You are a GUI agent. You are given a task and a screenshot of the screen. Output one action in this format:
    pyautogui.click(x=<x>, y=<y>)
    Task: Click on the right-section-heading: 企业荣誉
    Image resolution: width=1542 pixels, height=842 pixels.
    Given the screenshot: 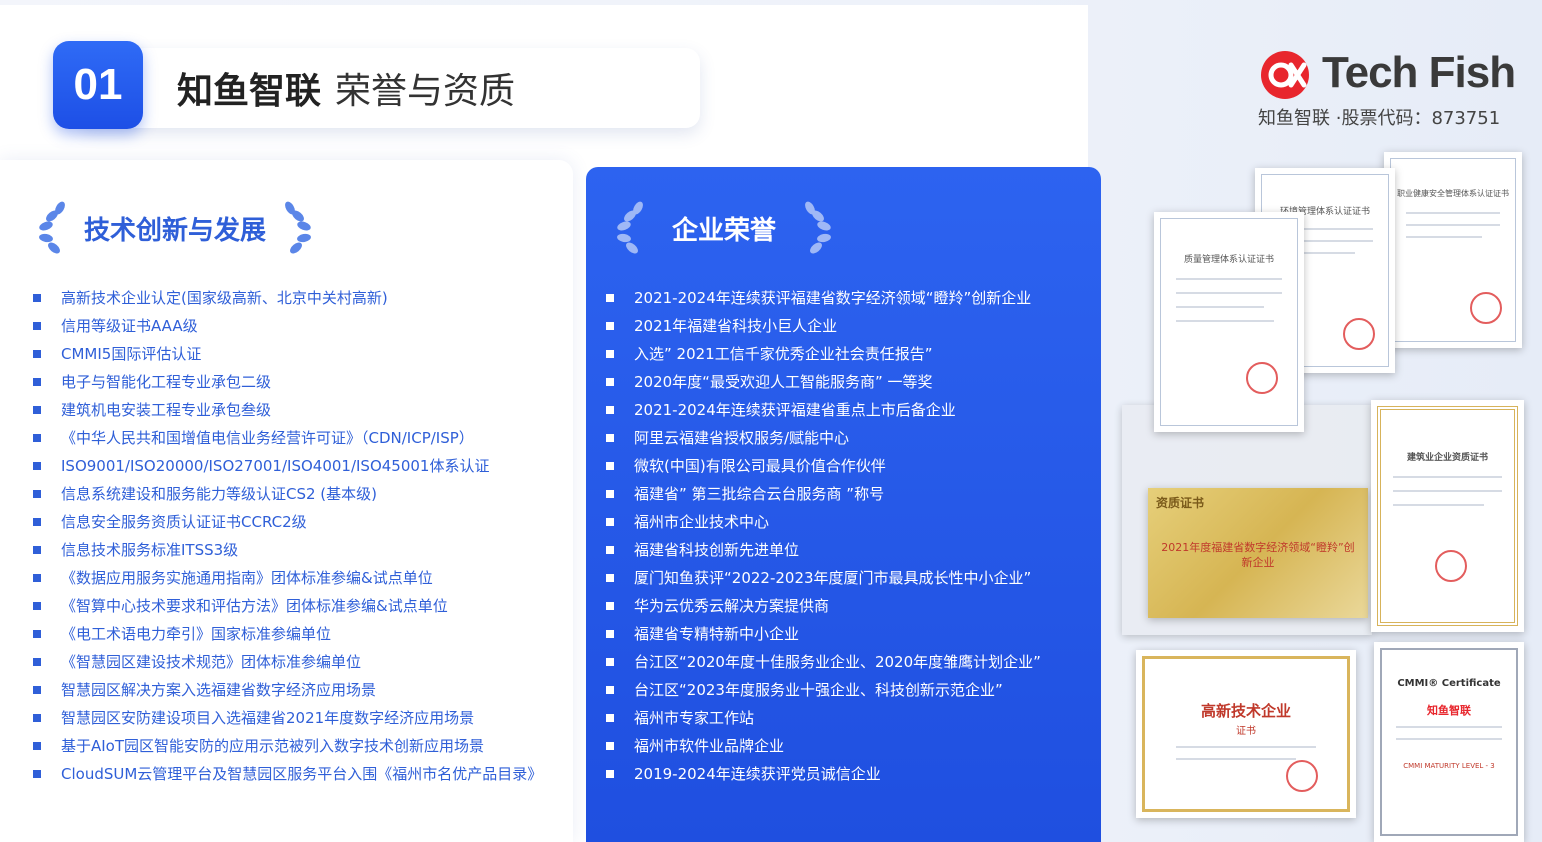 What is the action you would take?
    pyautogui.click(x=724, y=228)
    